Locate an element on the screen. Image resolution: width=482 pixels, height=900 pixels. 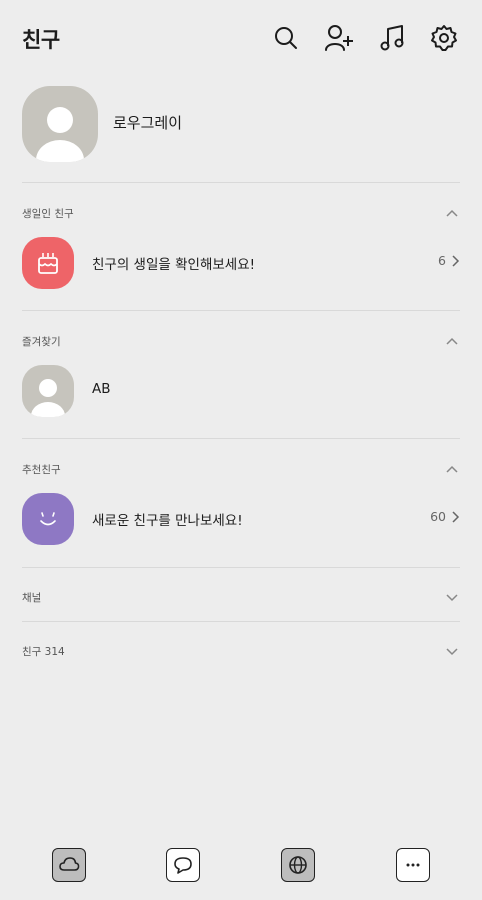
smile-icon is located at coordinates (48, 519).